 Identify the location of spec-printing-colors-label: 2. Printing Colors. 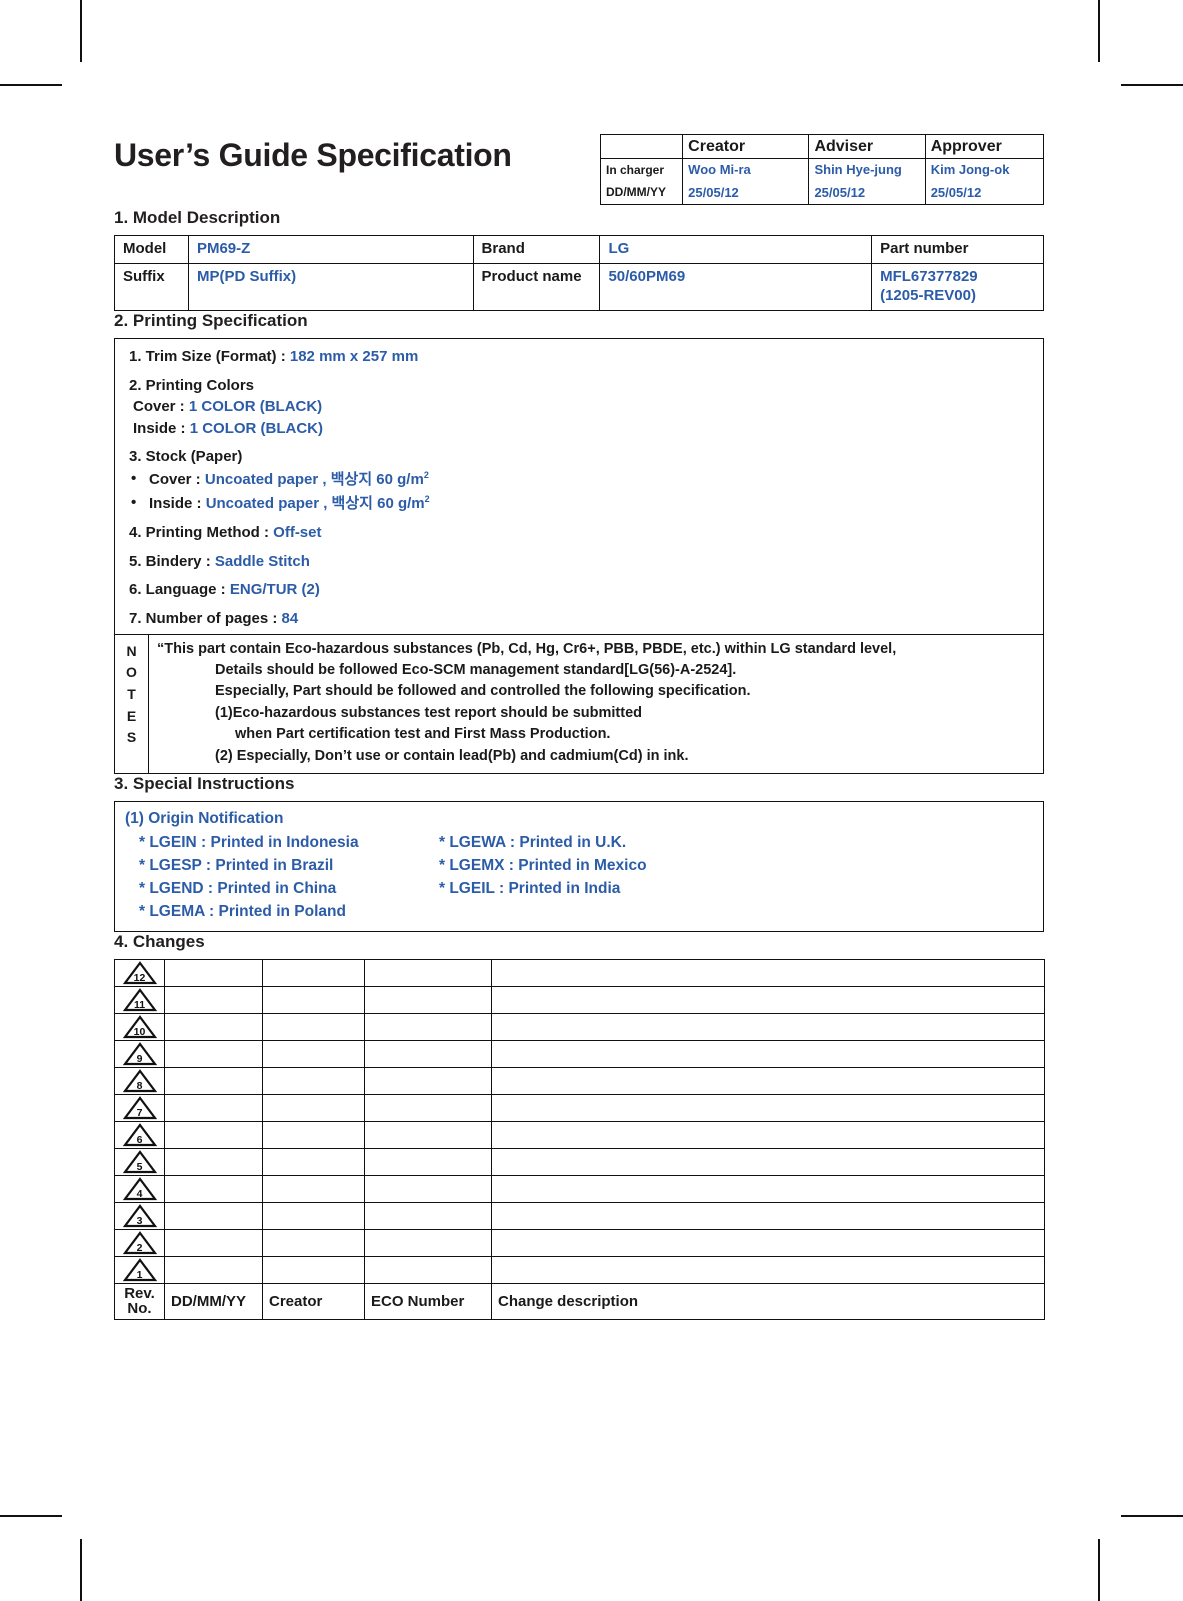
(192, 385).